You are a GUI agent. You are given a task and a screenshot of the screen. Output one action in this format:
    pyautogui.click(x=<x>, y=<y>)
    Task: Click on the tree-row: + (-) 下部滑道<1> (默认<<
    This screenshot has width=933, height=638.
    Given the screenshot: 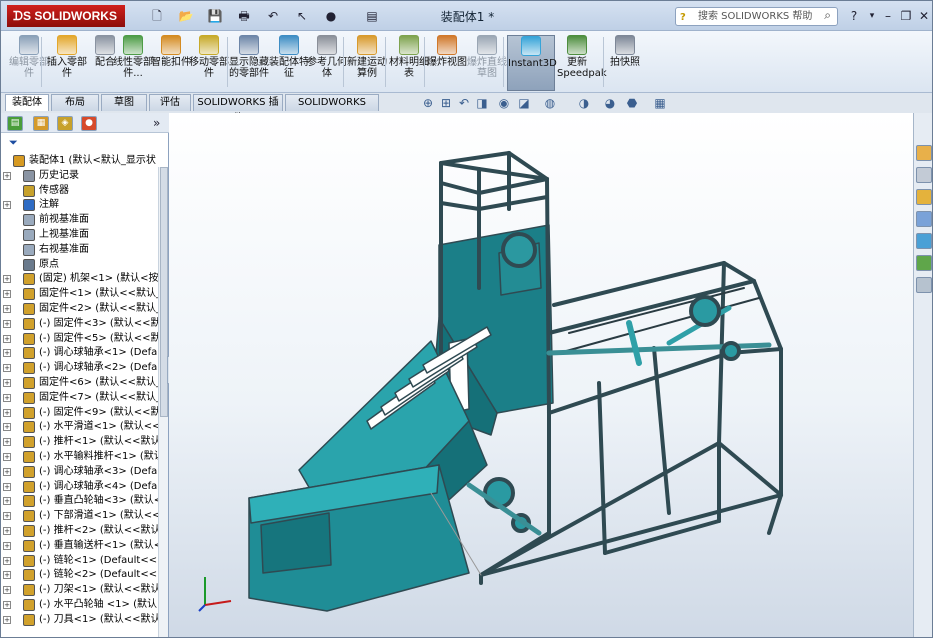 What is the action you would take?
    pyautogui.click(x=79, y=516)
    